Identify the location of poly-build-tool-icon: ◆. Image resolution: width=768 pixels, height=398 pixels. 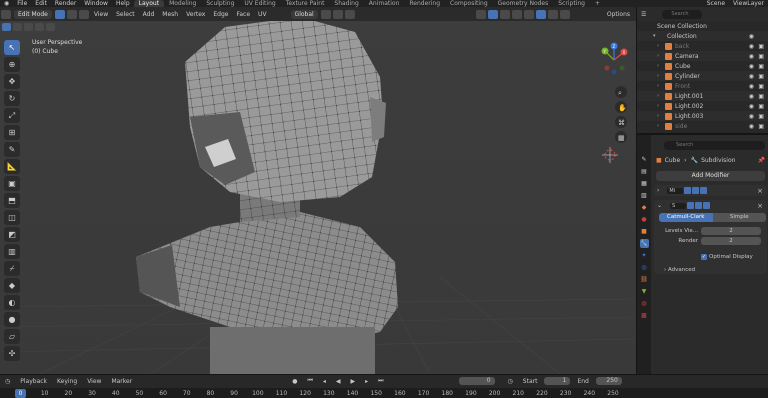
(12, 285).